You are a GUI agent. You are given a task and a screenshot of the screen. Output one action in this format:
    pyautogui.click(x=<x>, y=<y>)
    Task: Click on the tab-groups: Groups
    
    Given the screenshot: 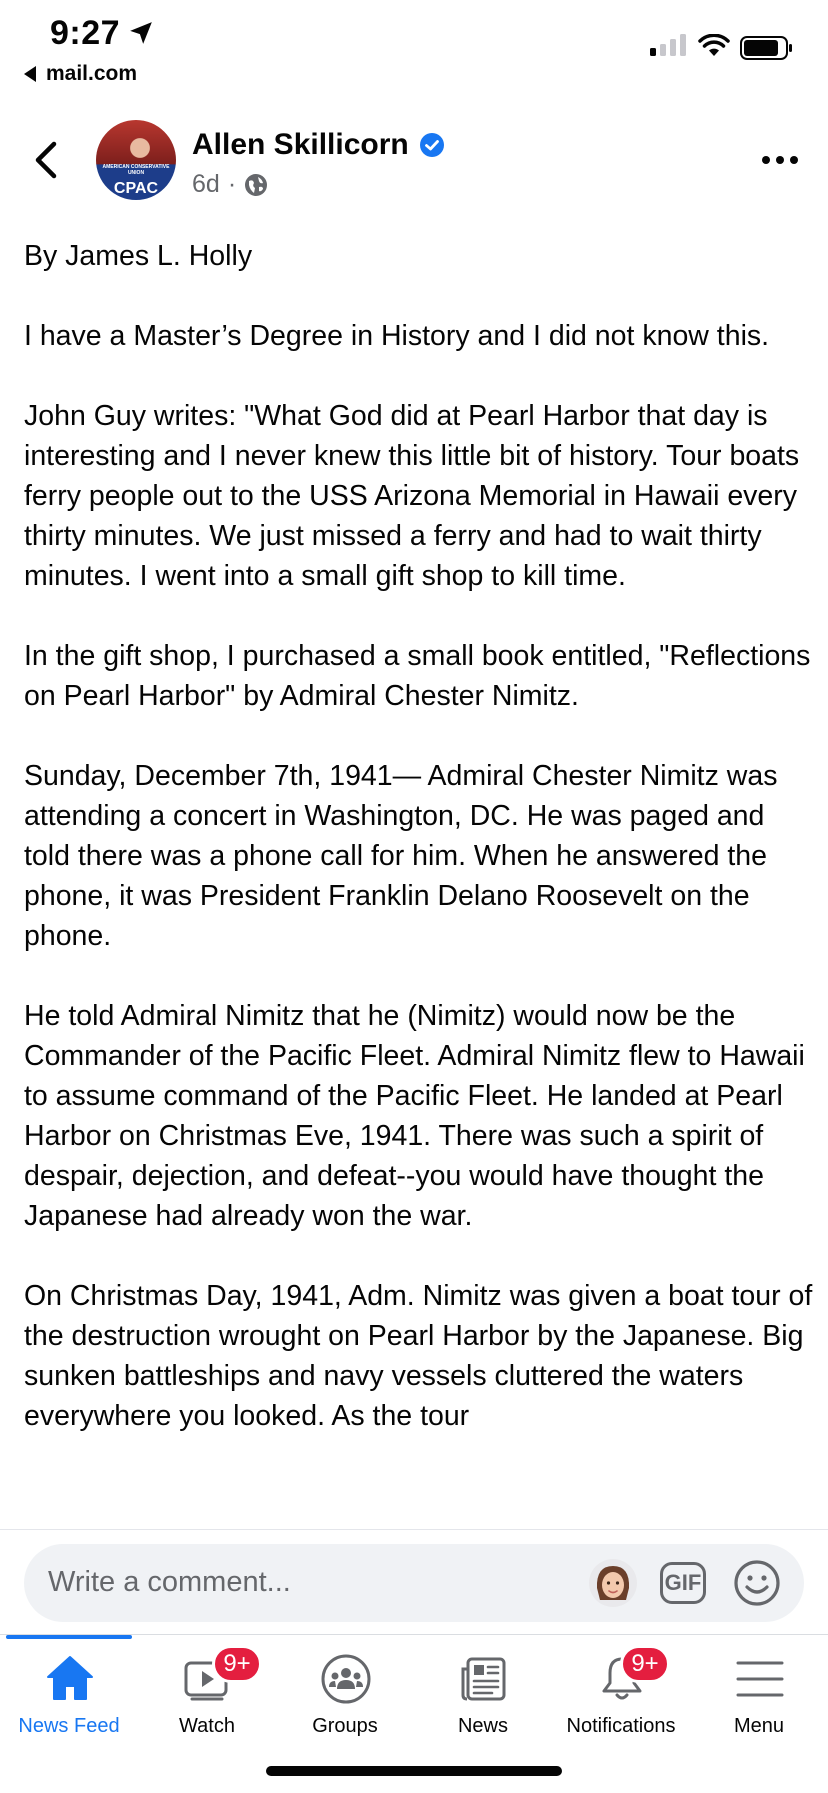 What is the action you would take?
    pyautogui.click(x=345, y=1695)
    